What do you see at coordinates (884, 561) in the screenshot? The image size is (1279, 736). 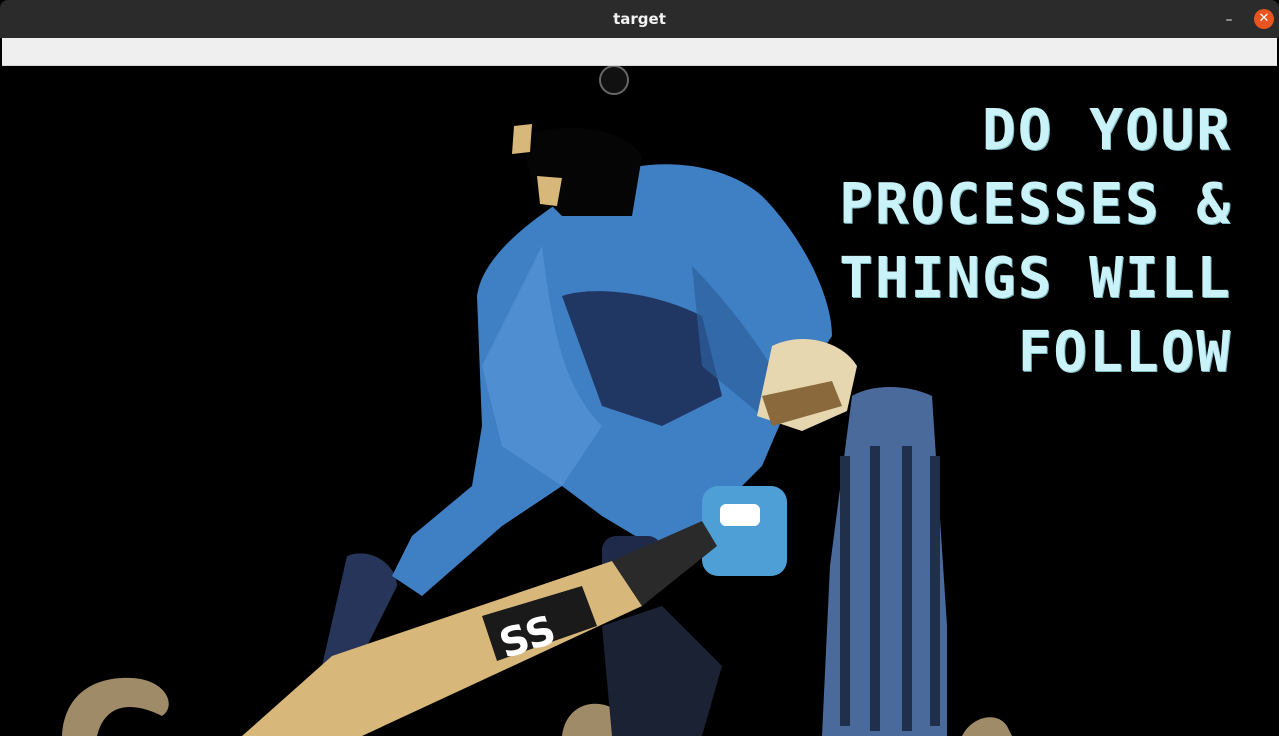 I see `stumps` at bounding box center [884, 561].